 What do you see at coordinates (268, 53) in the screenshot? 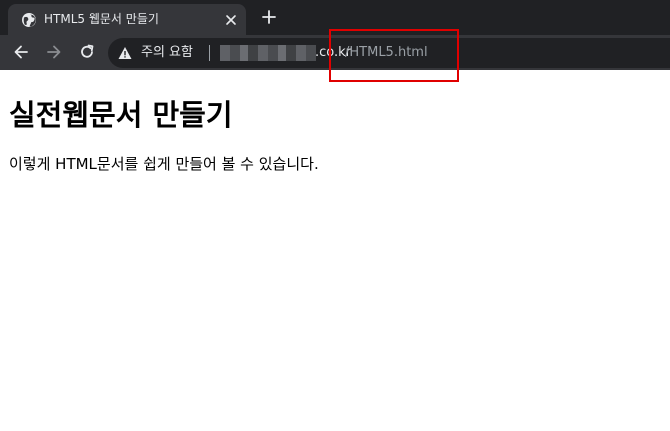
I see `blurred-domain` at bounding box center [268, 53].